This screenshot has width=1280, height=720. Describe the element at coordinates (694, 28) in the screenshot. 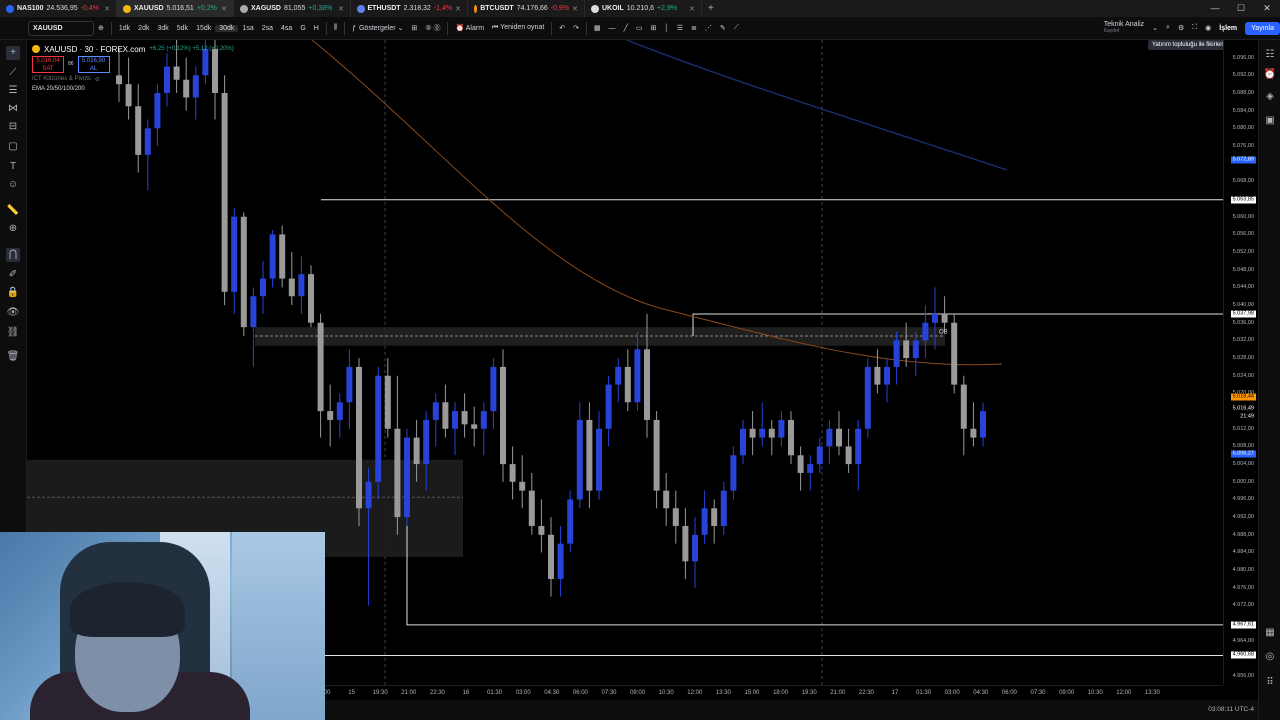

I see `parallel-channel-icon: ≣` at that location.